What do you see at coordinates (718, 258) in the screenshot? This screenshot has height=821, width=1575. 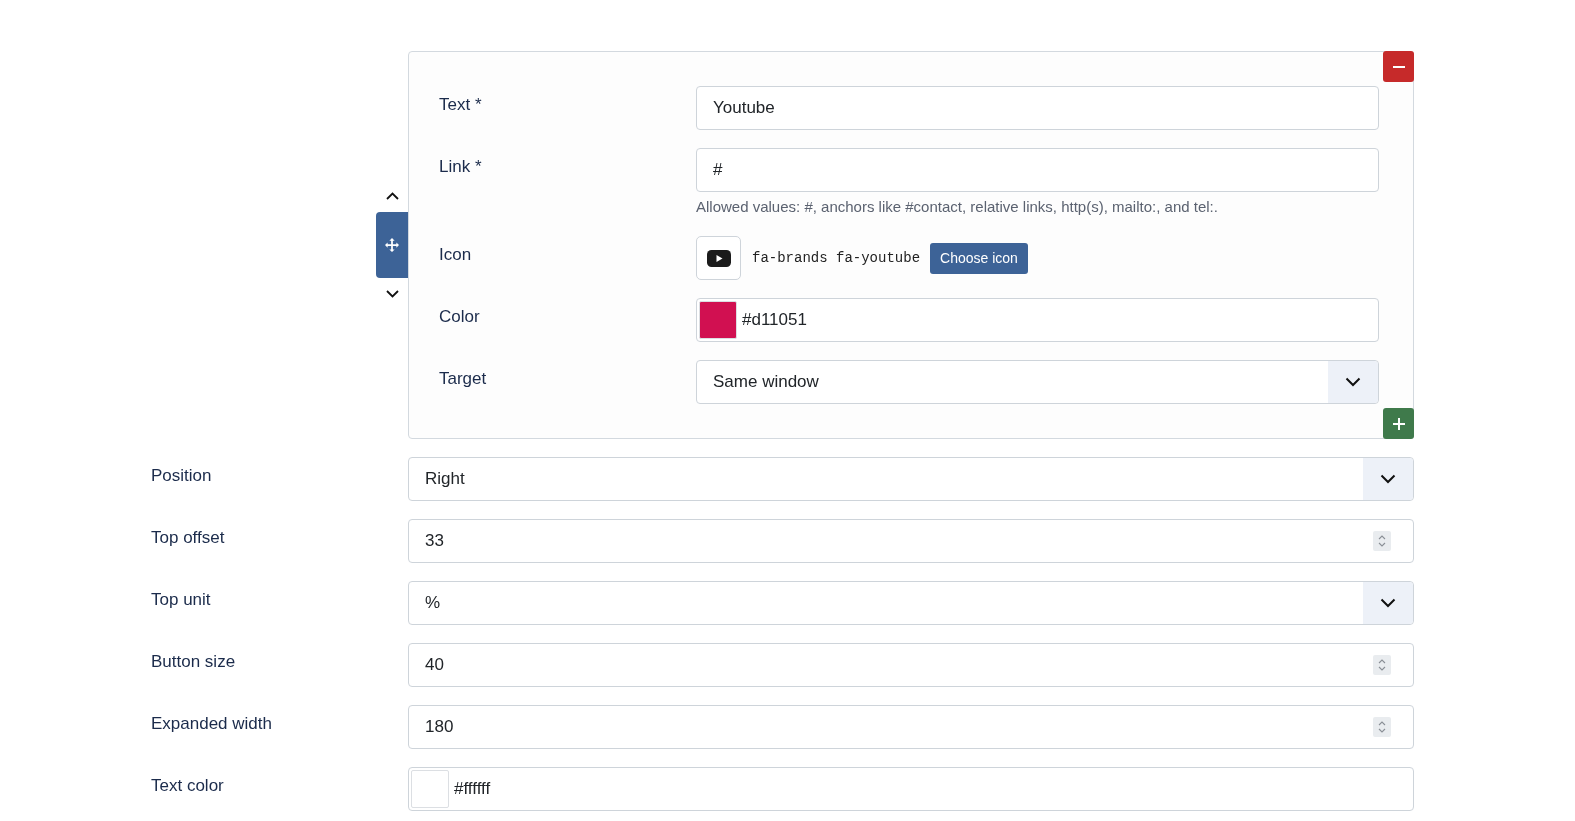 I see `video-play-icon` at bounding box center [718, 258].